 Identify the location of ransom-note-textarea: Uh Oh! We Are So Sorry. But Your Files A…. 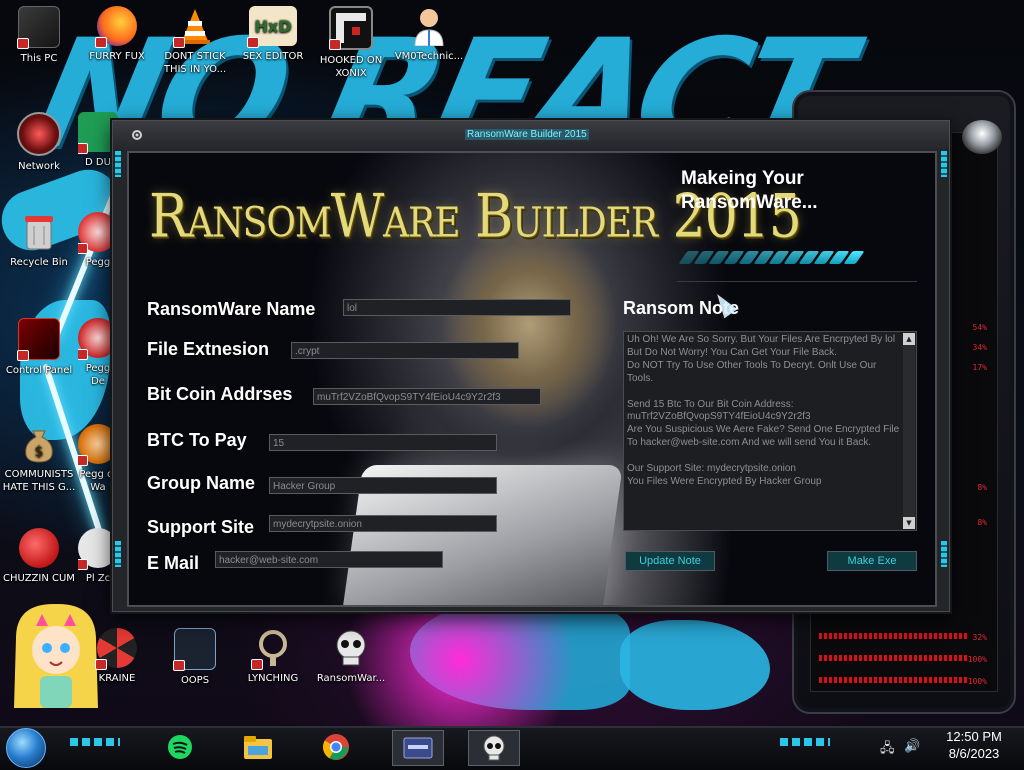
(770, 431).